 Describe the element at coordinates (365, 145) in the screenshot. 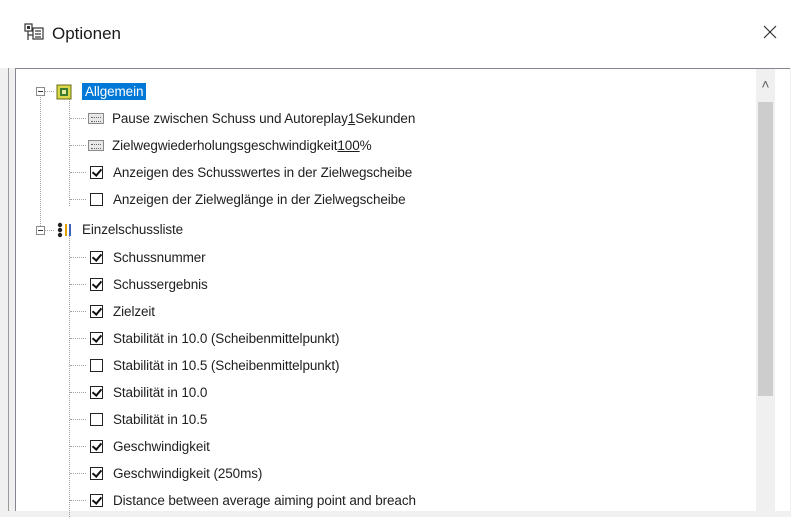

I see `item-unit: %` at that location.